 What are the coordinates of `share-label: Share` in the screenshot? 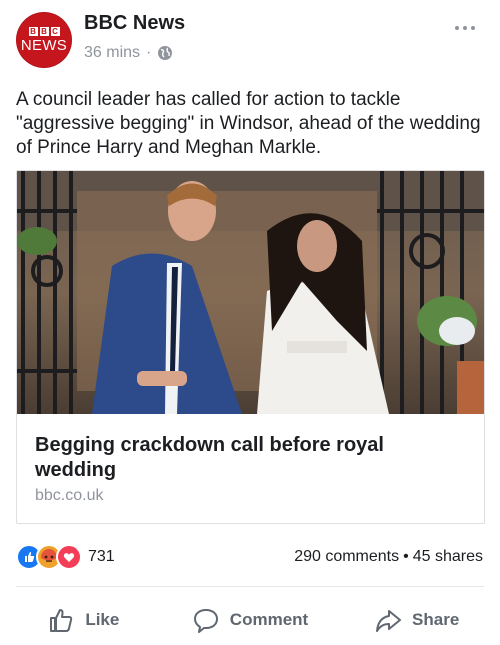 It's located at (436, 619).